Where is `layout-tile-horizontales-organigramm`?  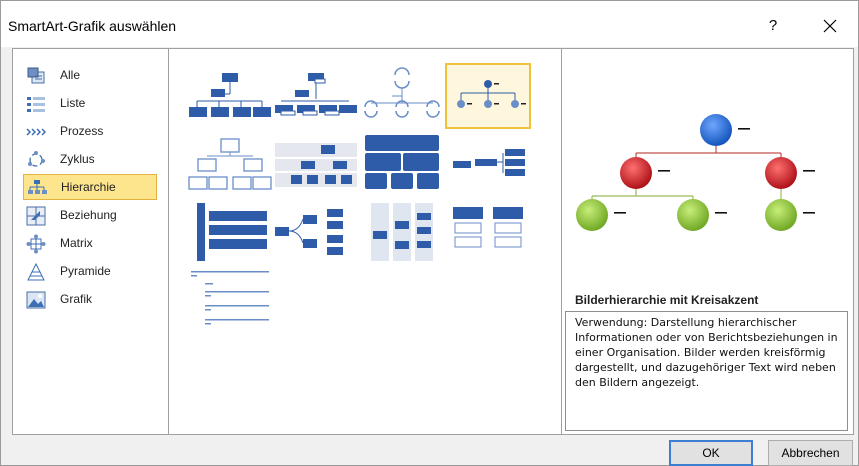
layout-tile-horizontales-organigramm is located at coordinates (316, 232).